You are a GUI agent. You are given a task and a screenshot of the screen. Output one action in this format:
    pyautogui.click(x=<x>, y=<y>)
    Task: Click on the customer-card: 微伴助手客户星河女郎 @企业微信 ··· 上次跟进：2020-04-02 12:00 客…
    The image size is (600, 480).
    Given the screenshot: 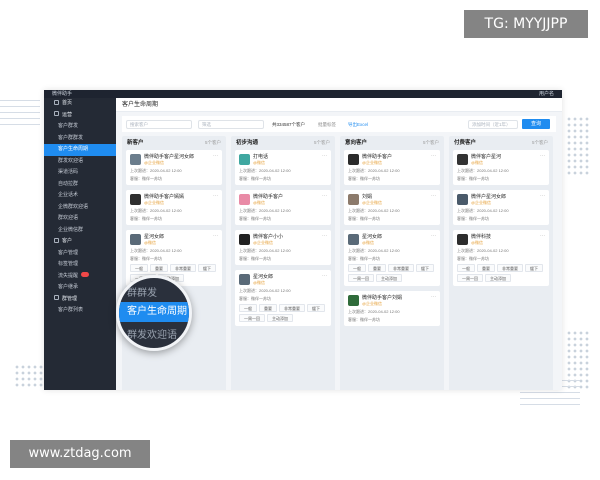 What is the action you would take?
    pyautogui.click(x=174, y=167)
    